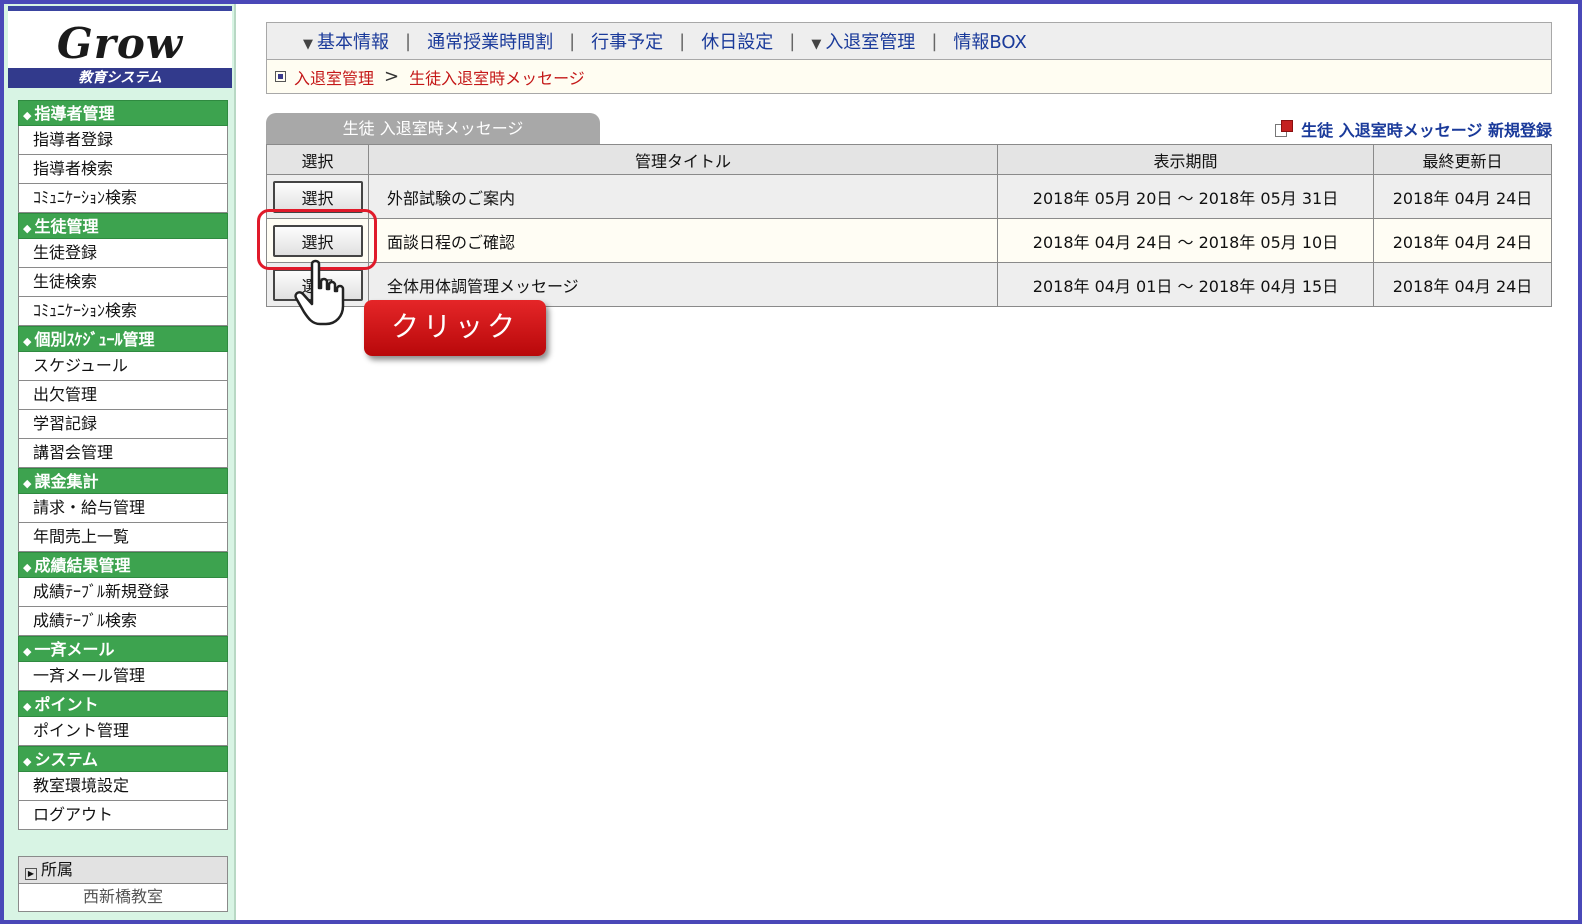  What do you see at coordinates (123, 366) in the screenshot?
I see `sidebar-menu-item: スケジュール` at bounding box center [123, 366].